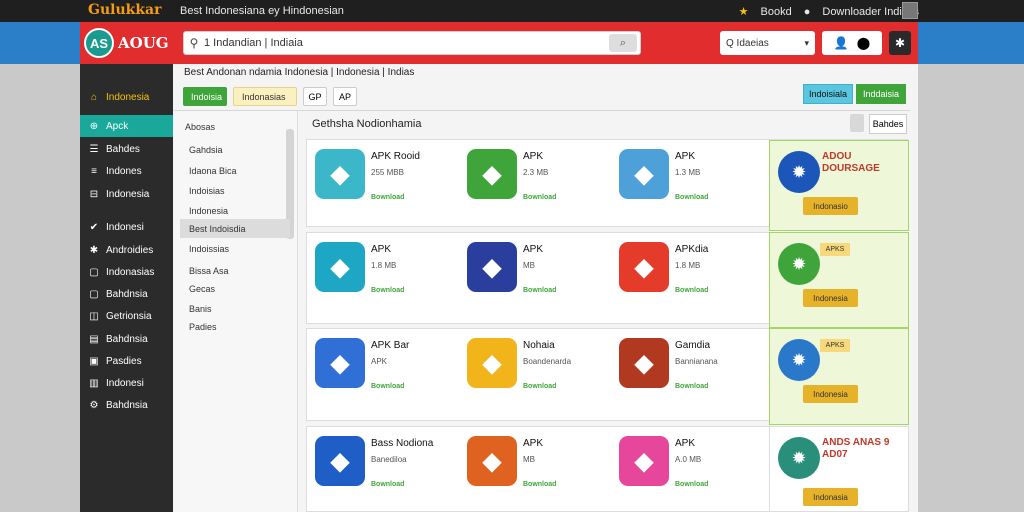 This screenshot has height=512, width=1024. I want to click on sidebar-item-label: Indonasias, so click(130, 272).